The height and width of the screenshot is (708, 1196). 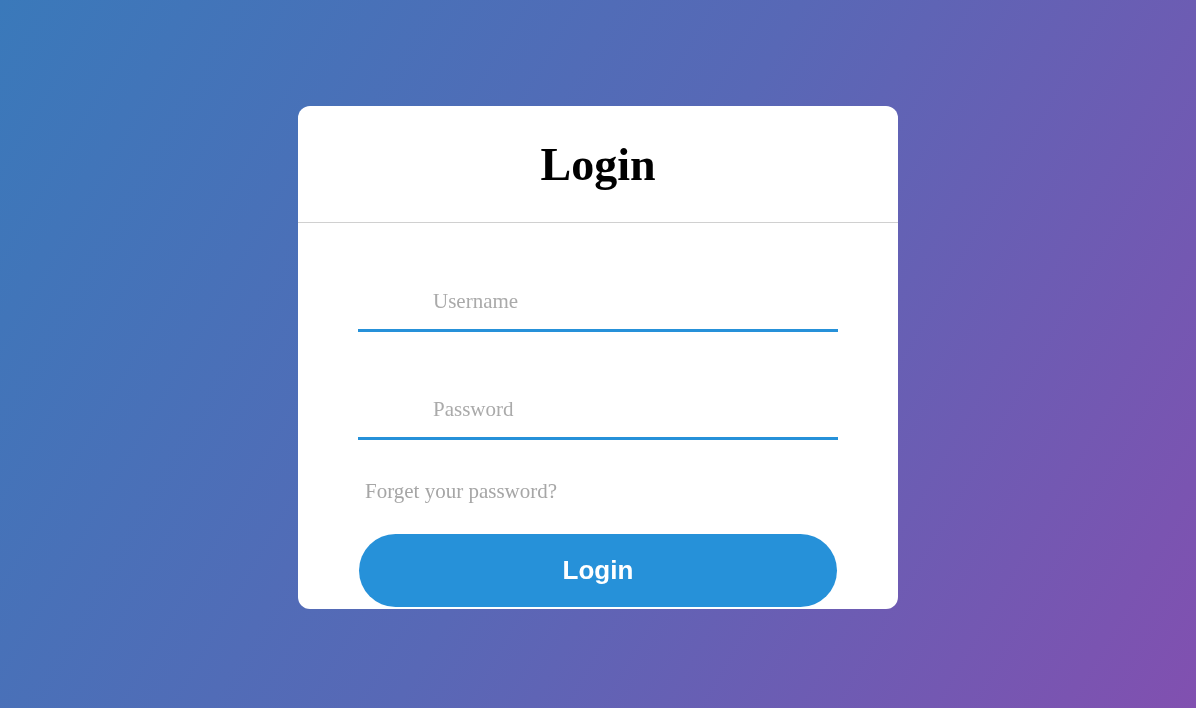 I want to click on username-field: Username, so click(x=598, y=306).